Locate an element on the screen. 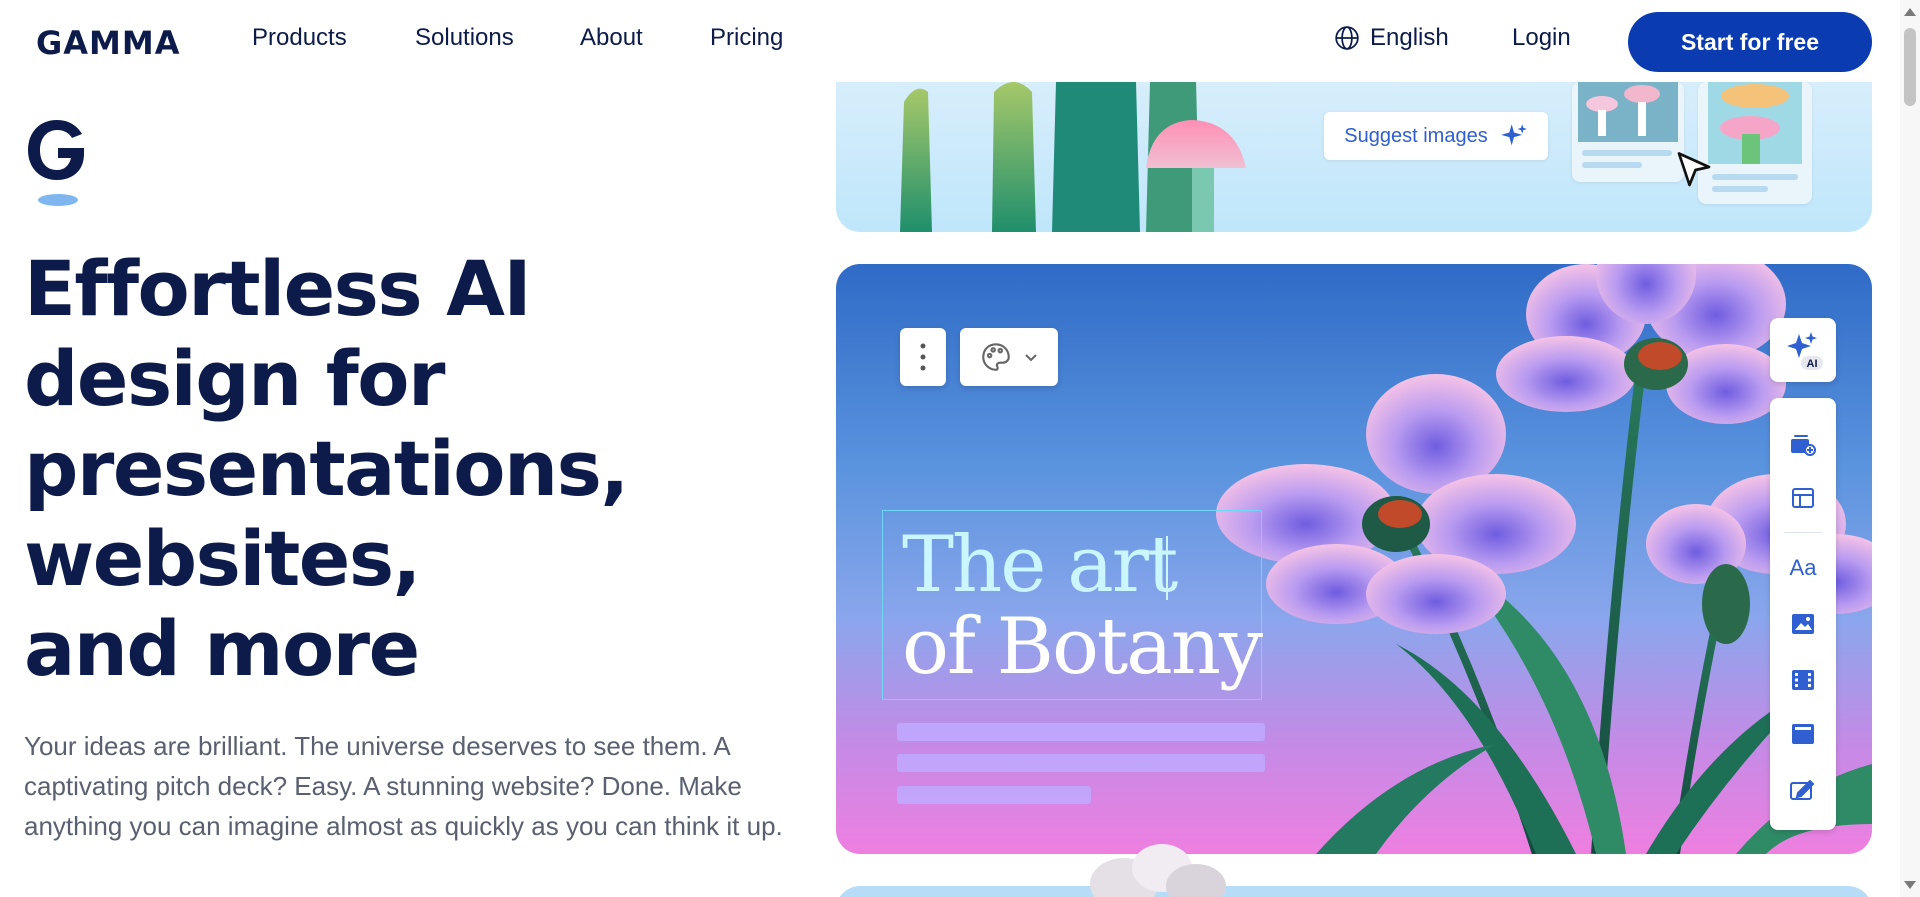  ai-badge-label: AI is located at coordinates (1812, 364).